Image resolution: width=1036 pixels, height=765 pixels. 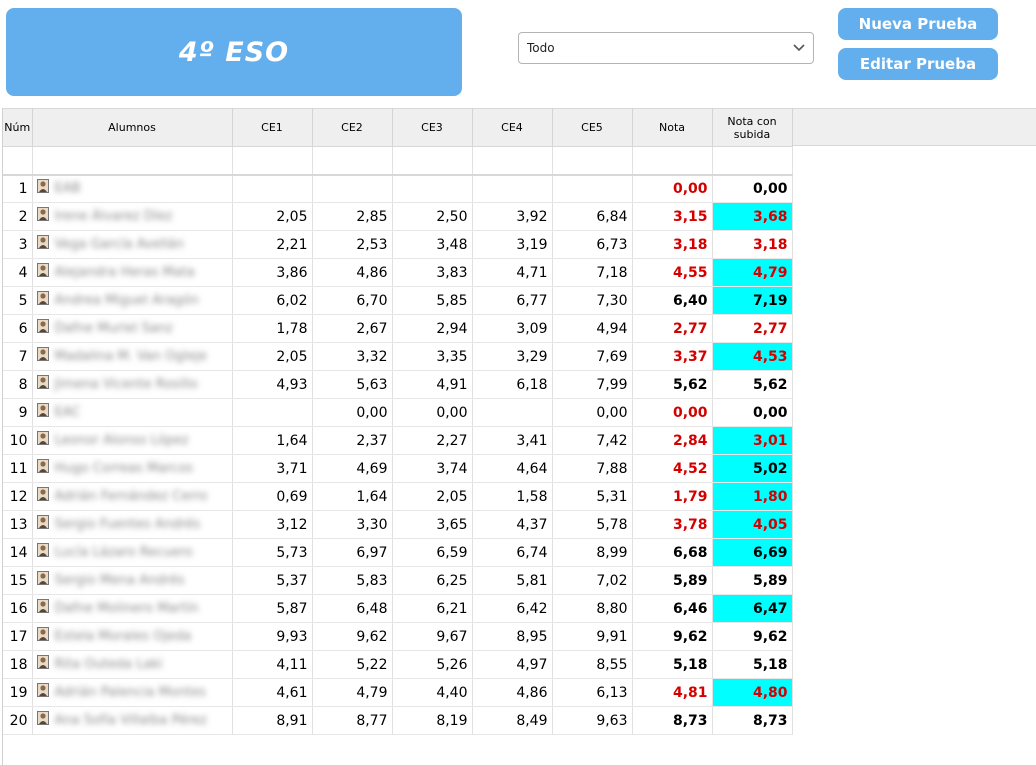 What do you see at coordinates (512, 384) in the screenshot?
I see `ce4-cell: 6,18` at bounding box center [512, 384].